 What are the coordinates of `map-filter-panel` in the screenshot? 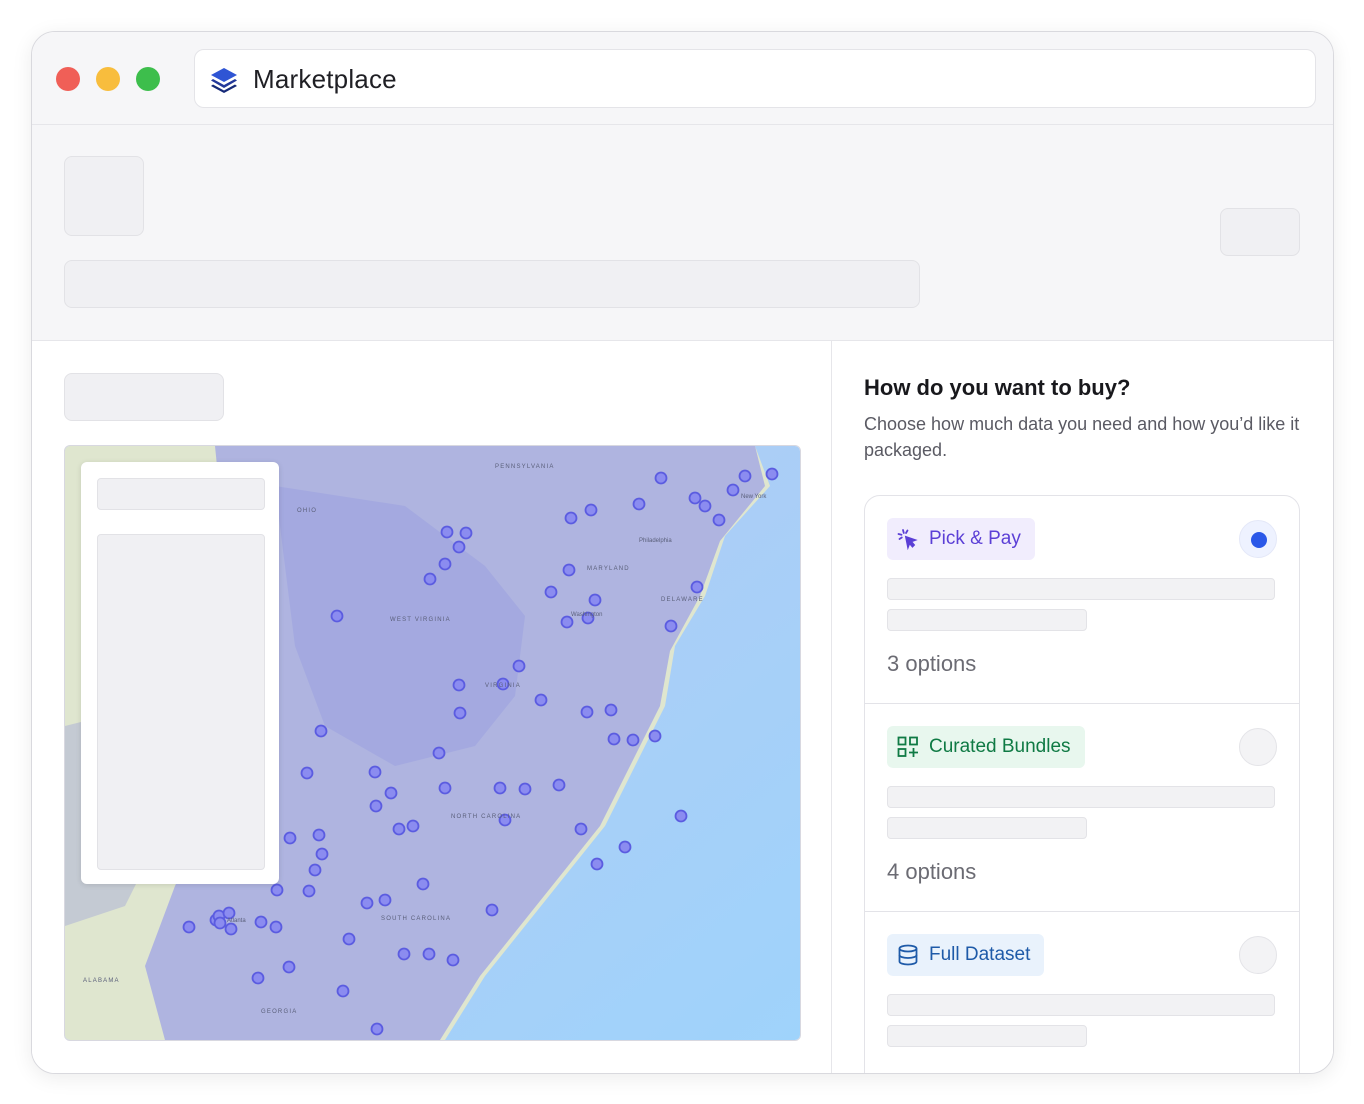 It's located at (180, 673).